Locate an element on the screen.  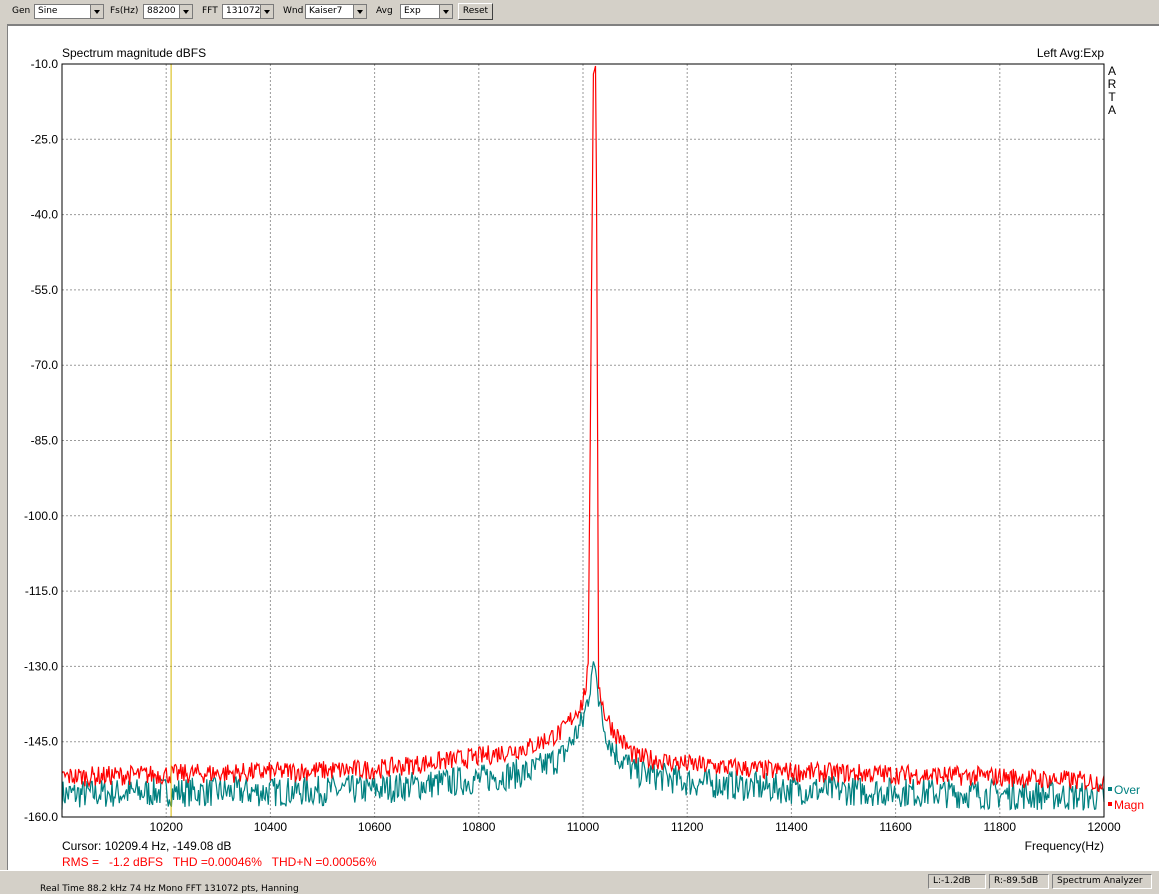
x-tick-label: 10800 is located at coordinates (479, 827).